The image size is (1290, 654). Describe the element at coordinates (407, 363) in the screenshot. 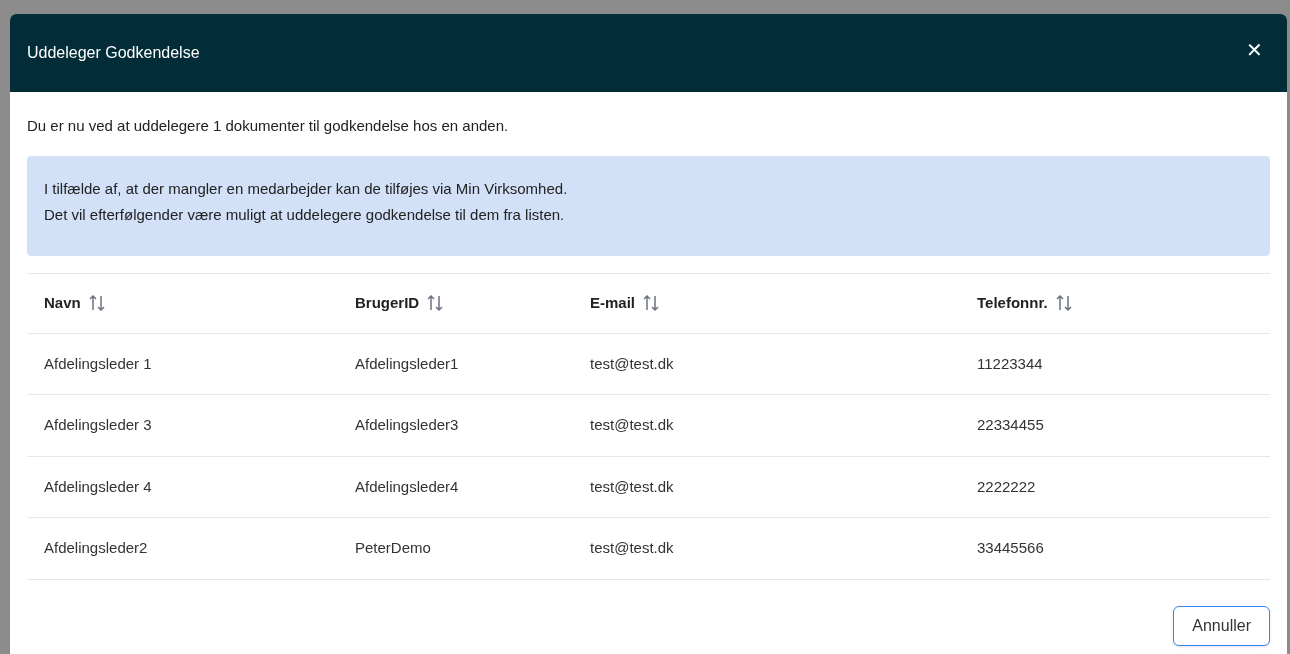

I see `table-cell: Afdelingsleder1` at that location.